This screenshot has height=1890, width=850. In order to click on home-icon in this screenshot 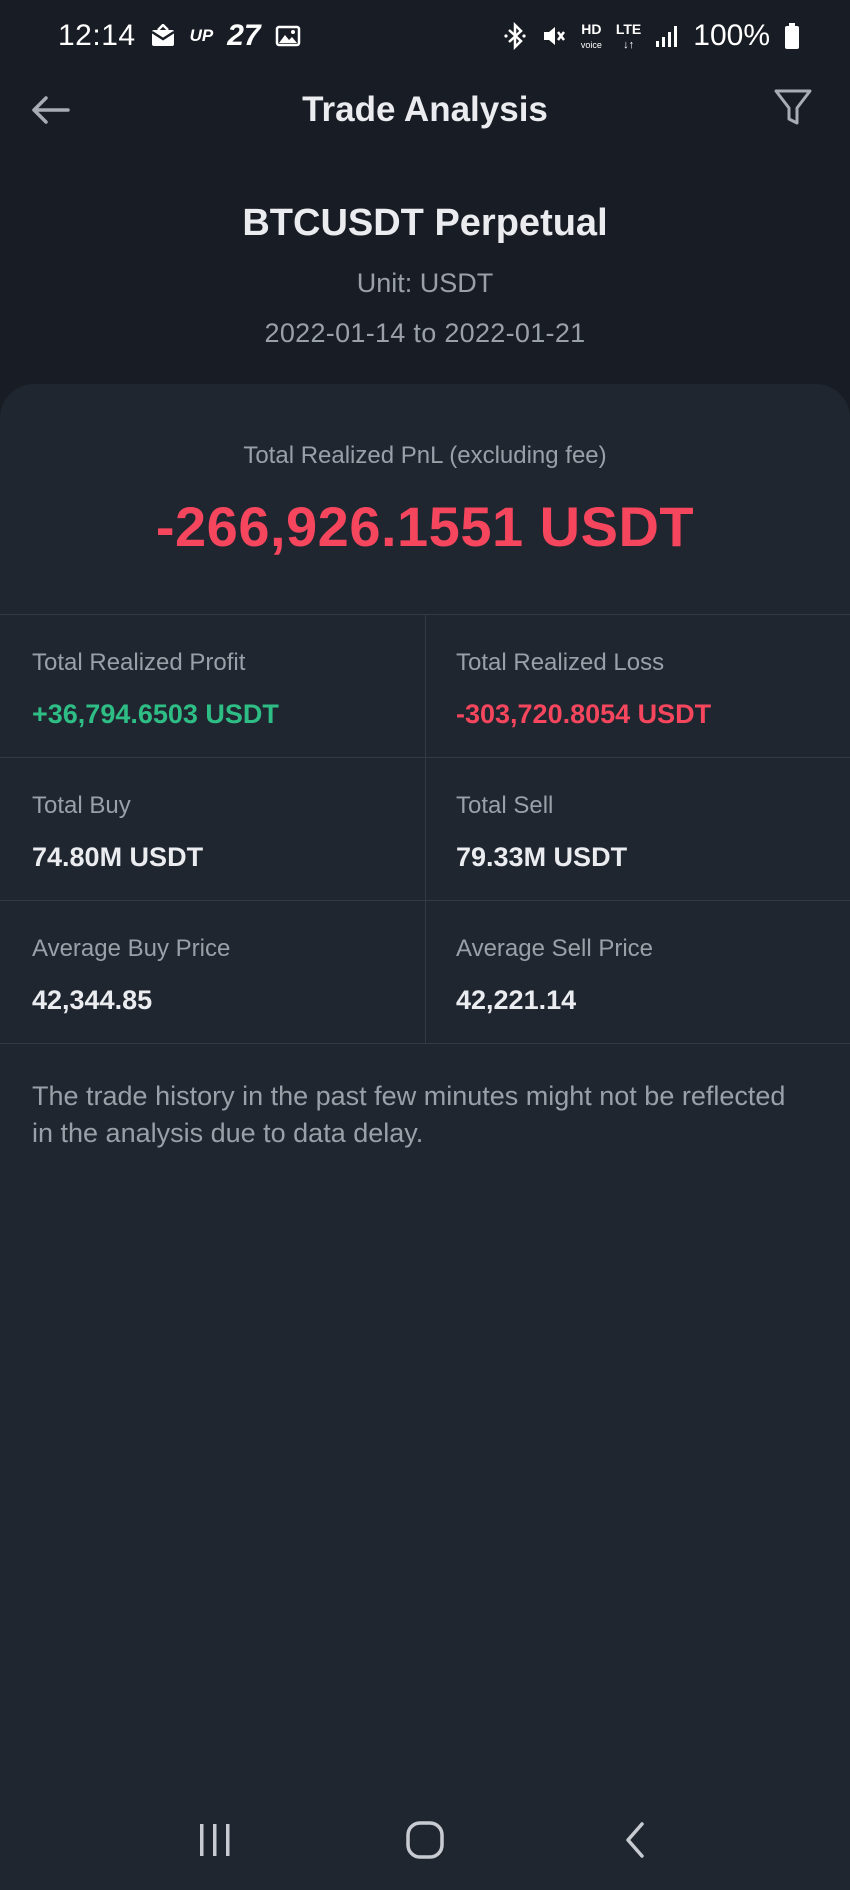, I will do `click(425, 1840)`.